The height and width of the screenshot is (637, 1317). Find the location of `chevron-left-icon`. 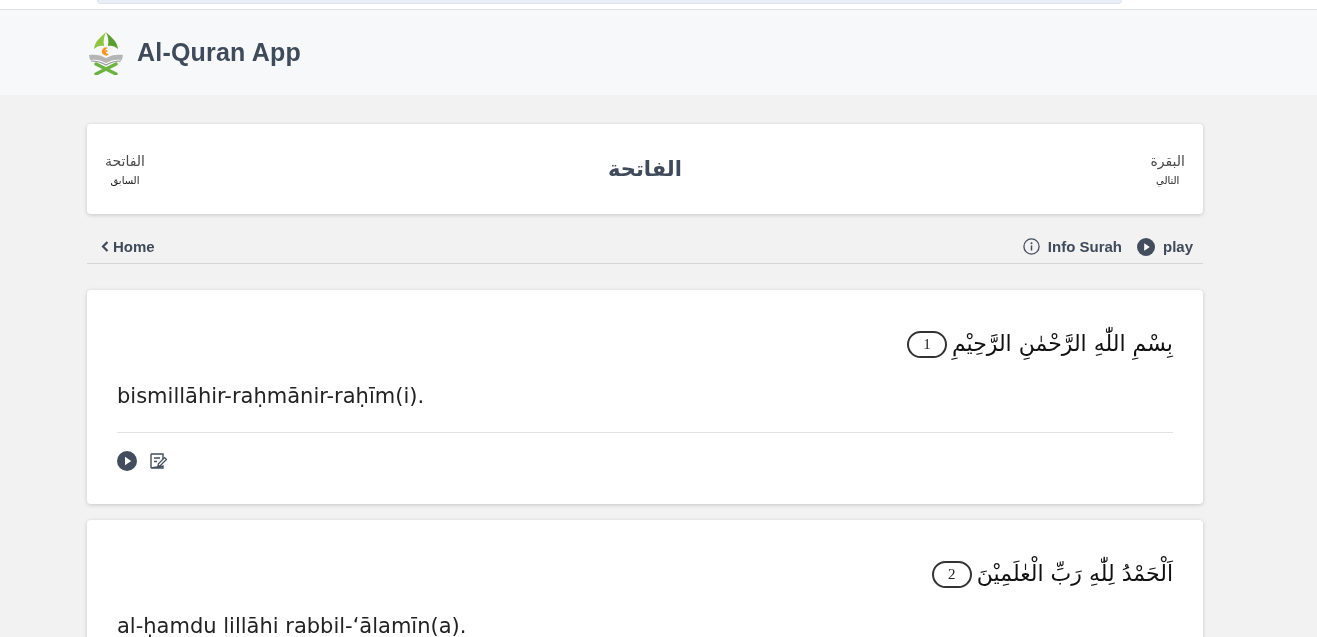

chevron-left-icon is located at coordinates (105, 246).